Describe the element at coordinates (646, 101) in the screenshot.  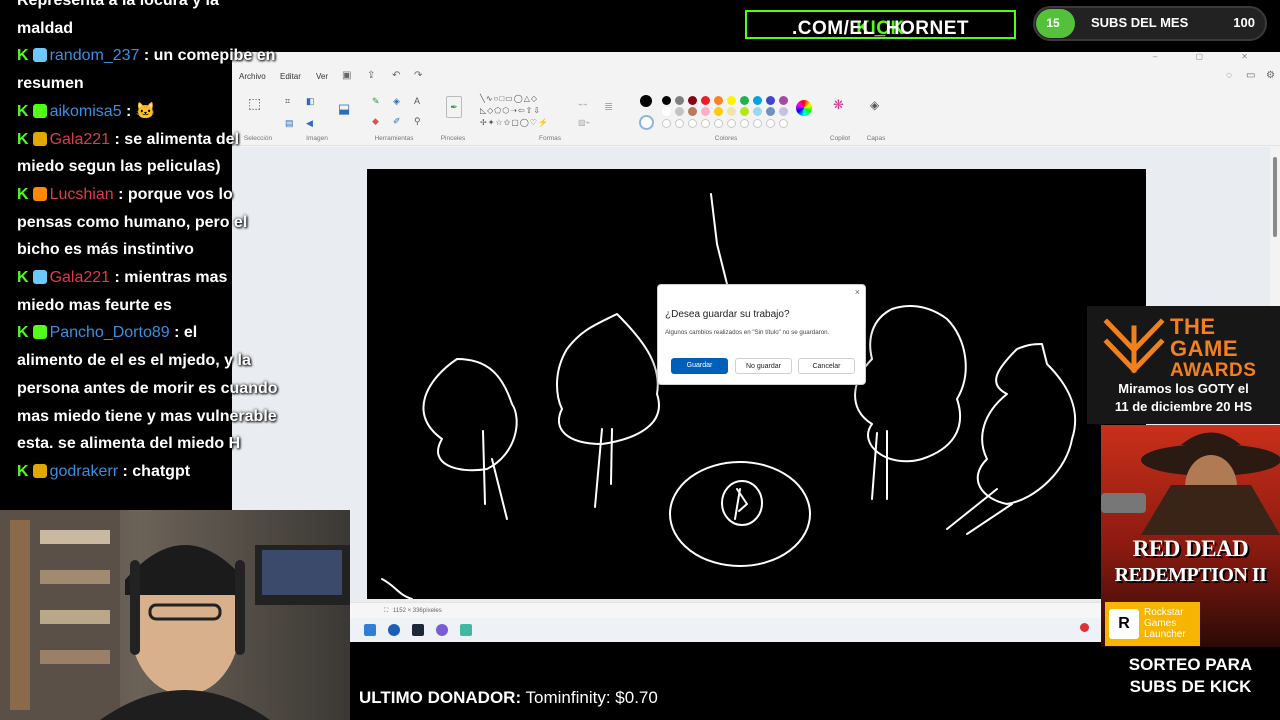
I see `color1-swatch` at that location.